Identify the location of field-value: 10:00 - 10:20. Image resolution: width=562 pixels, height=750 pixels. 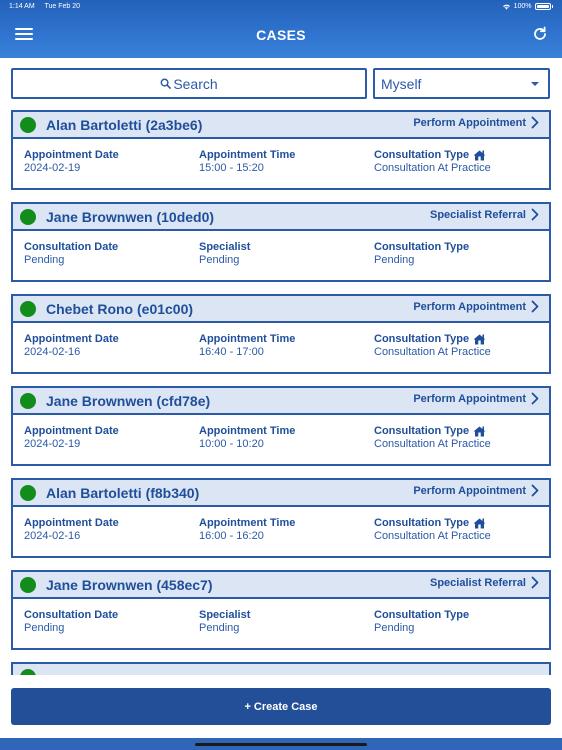
(231, 444).